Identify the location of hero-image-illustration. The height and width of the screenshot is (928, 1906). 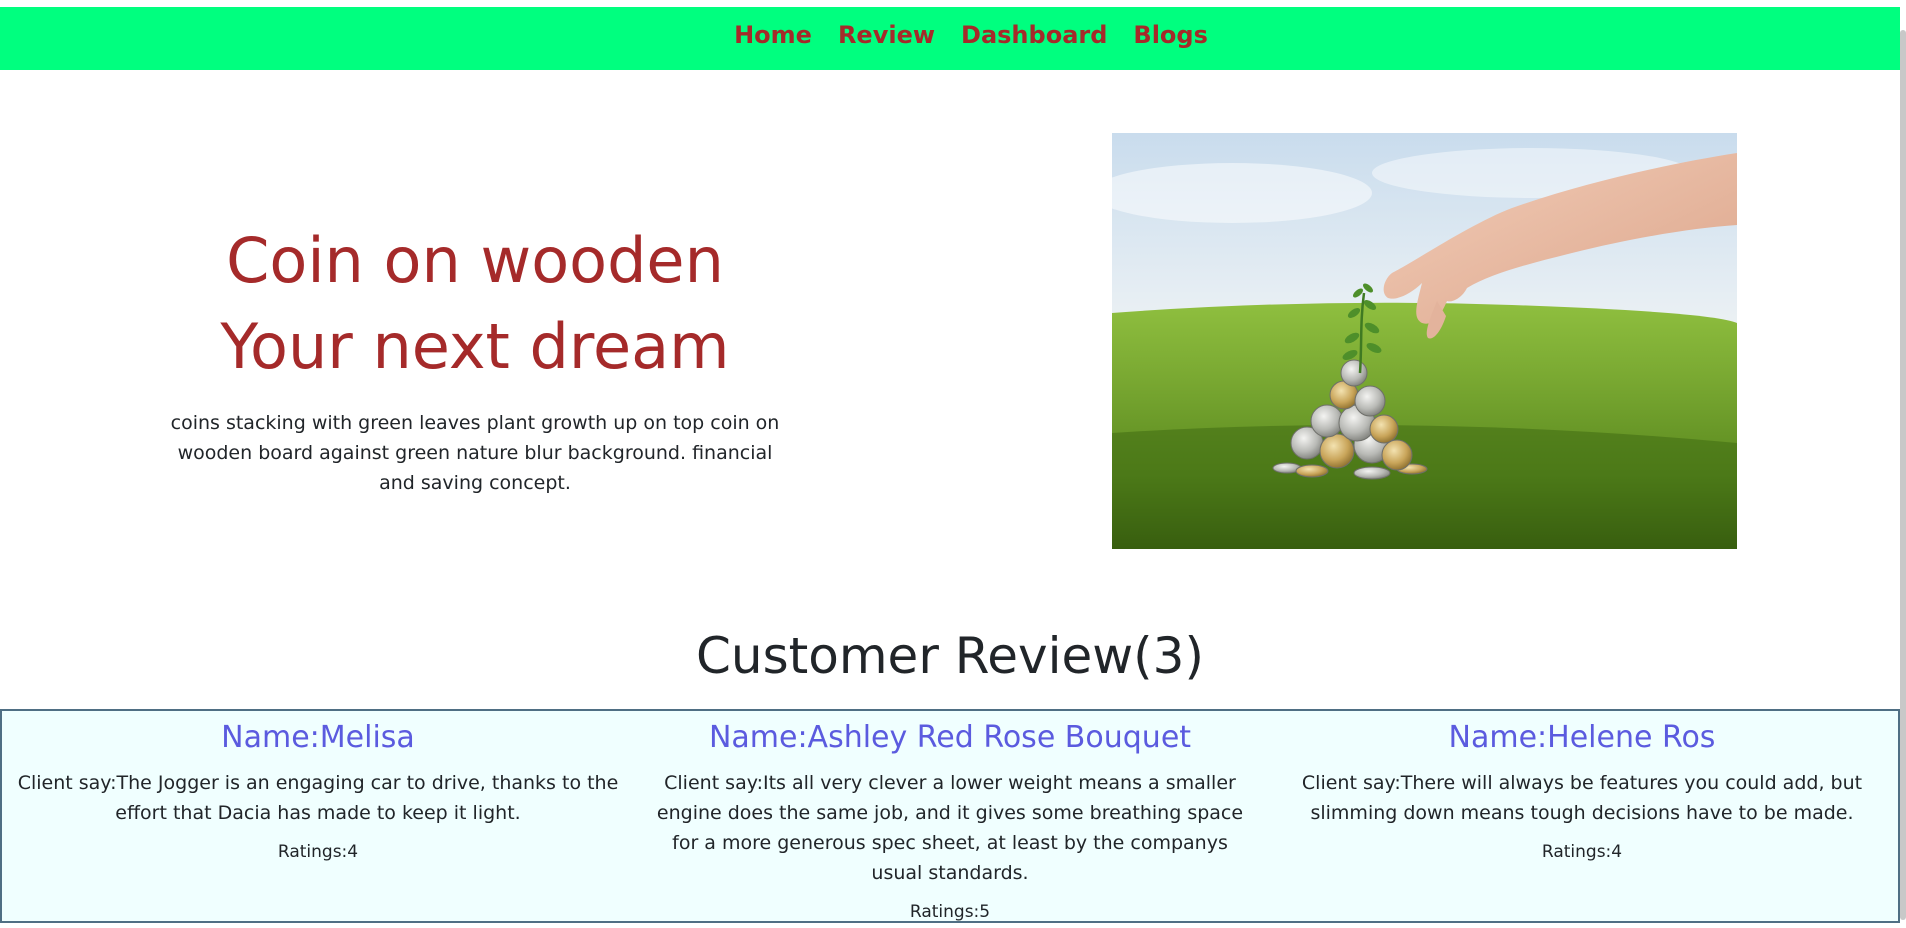
(1424, 341).